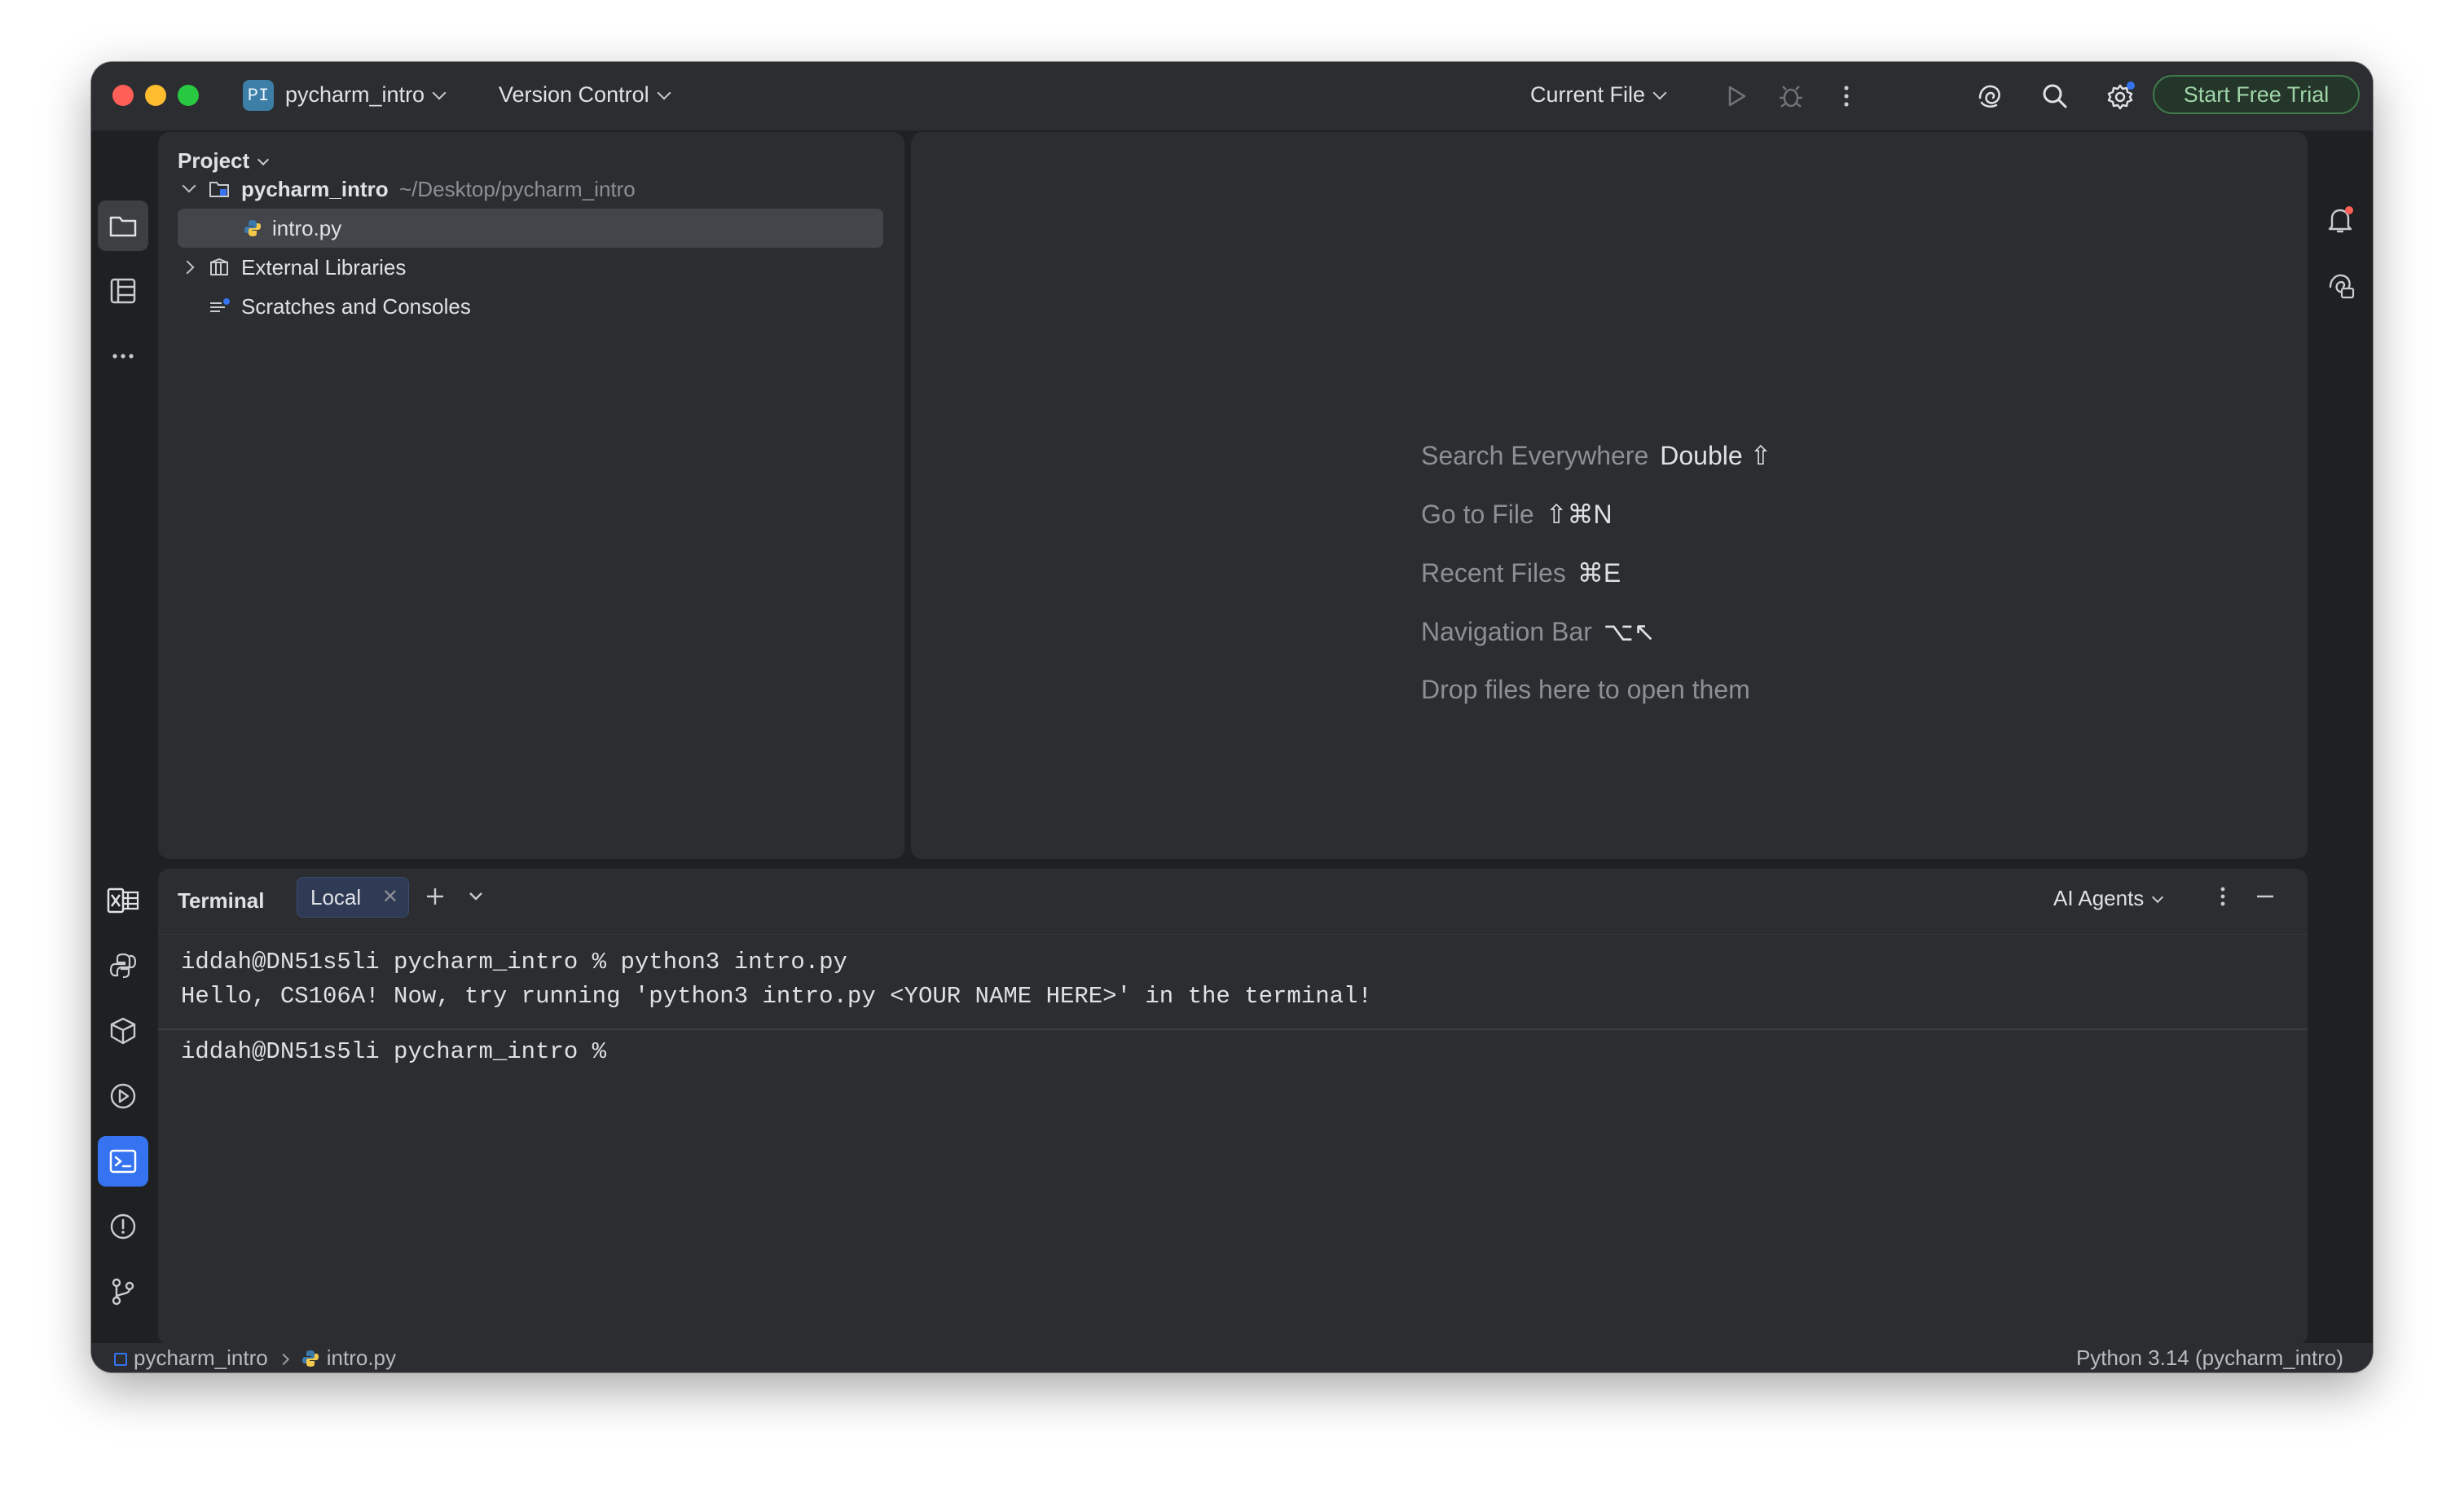 The image size is (2464, 1493). Describe the element at coordinates (2222, 897) in the screenshot. I see `terminal-more-vertical-icon` at that location.